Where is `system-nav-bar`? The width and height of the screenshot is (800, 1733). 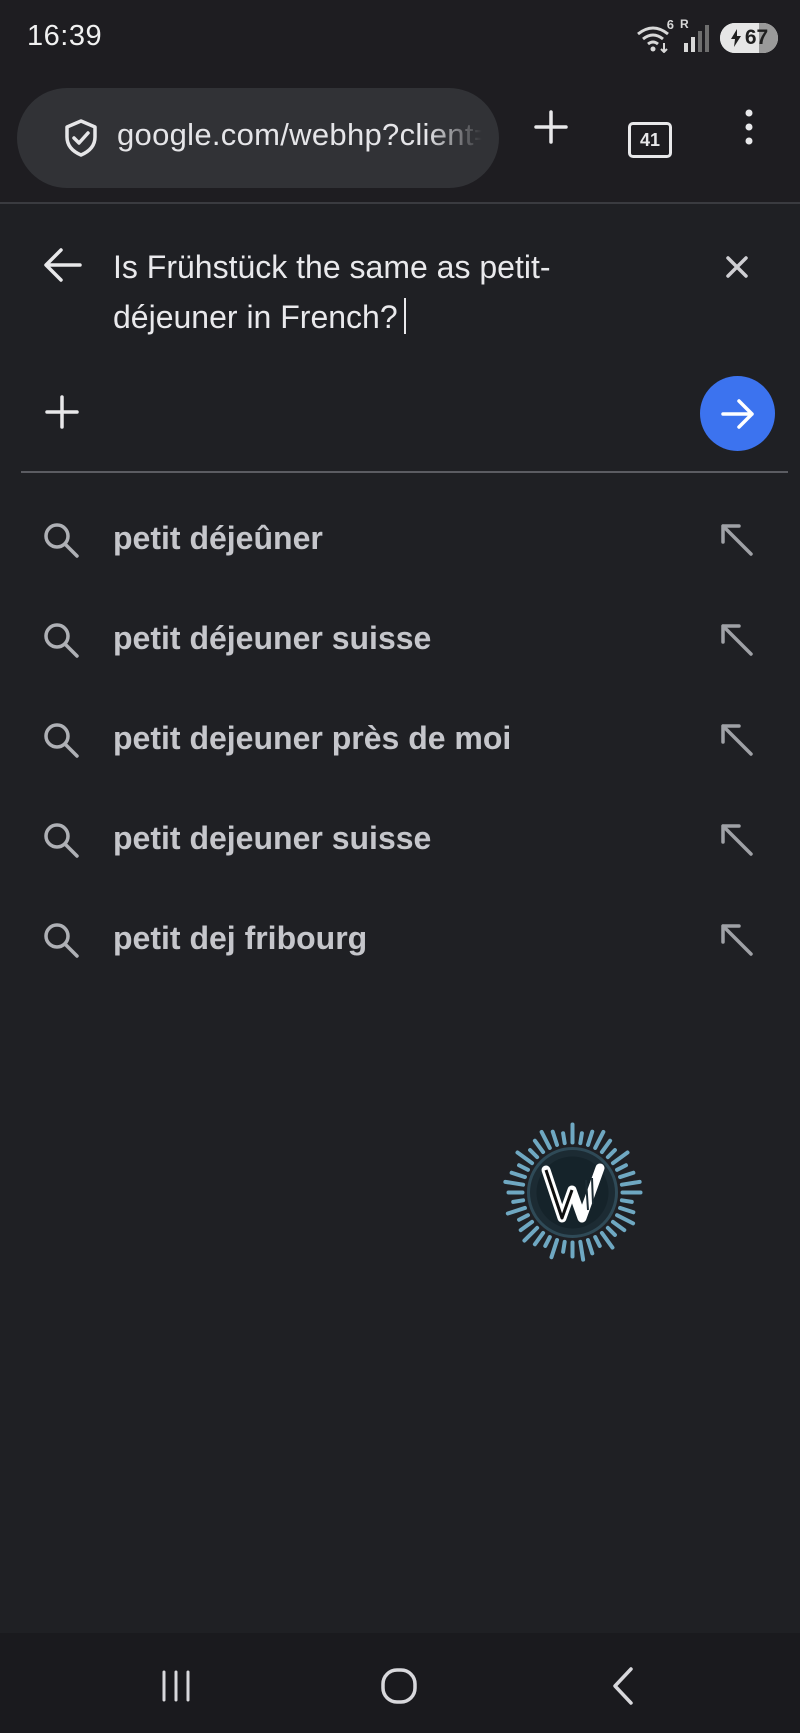
system-nav-bar is located at coordinates (400, 1683).